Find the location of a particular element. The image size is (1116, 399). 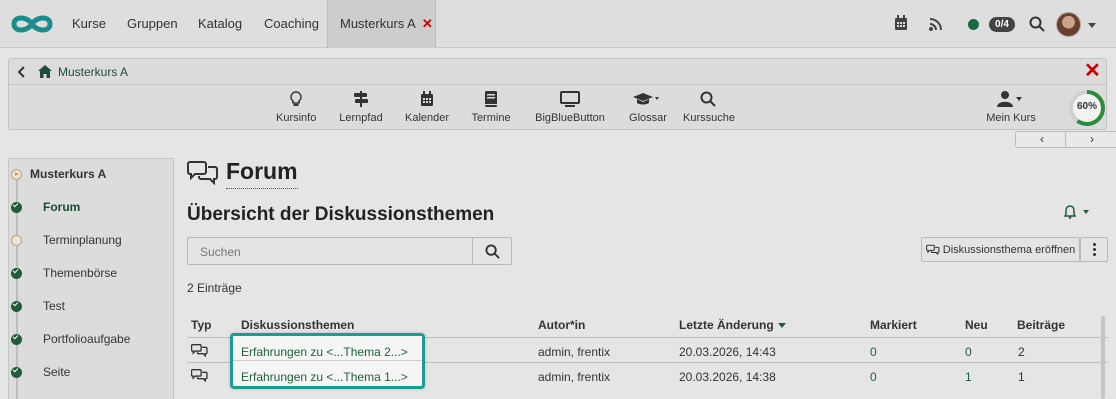

progress-label: 60% is located at coordinates (1086, 106).